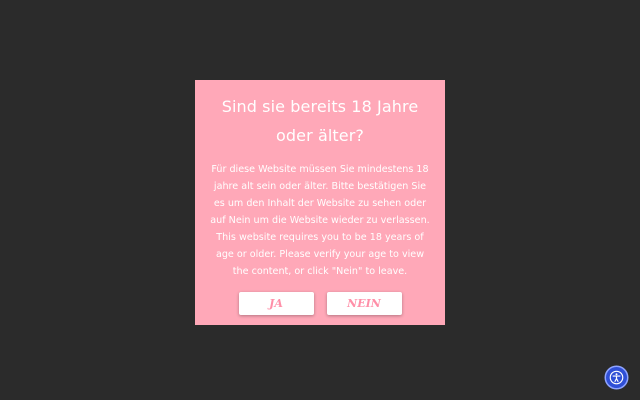  Describe the element at coordinates (364, 303) in the screenshot. I see `no-button: NEIN` at that location.